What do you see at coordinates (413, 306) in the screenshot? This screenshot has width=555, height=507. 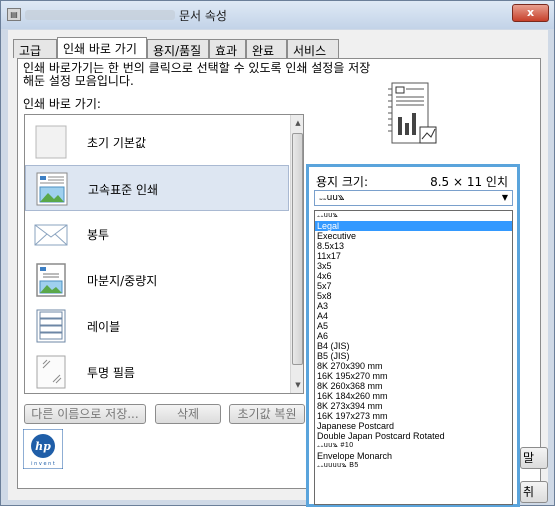 I see `paper-size-option: A3` at bounding box center [413, 306].